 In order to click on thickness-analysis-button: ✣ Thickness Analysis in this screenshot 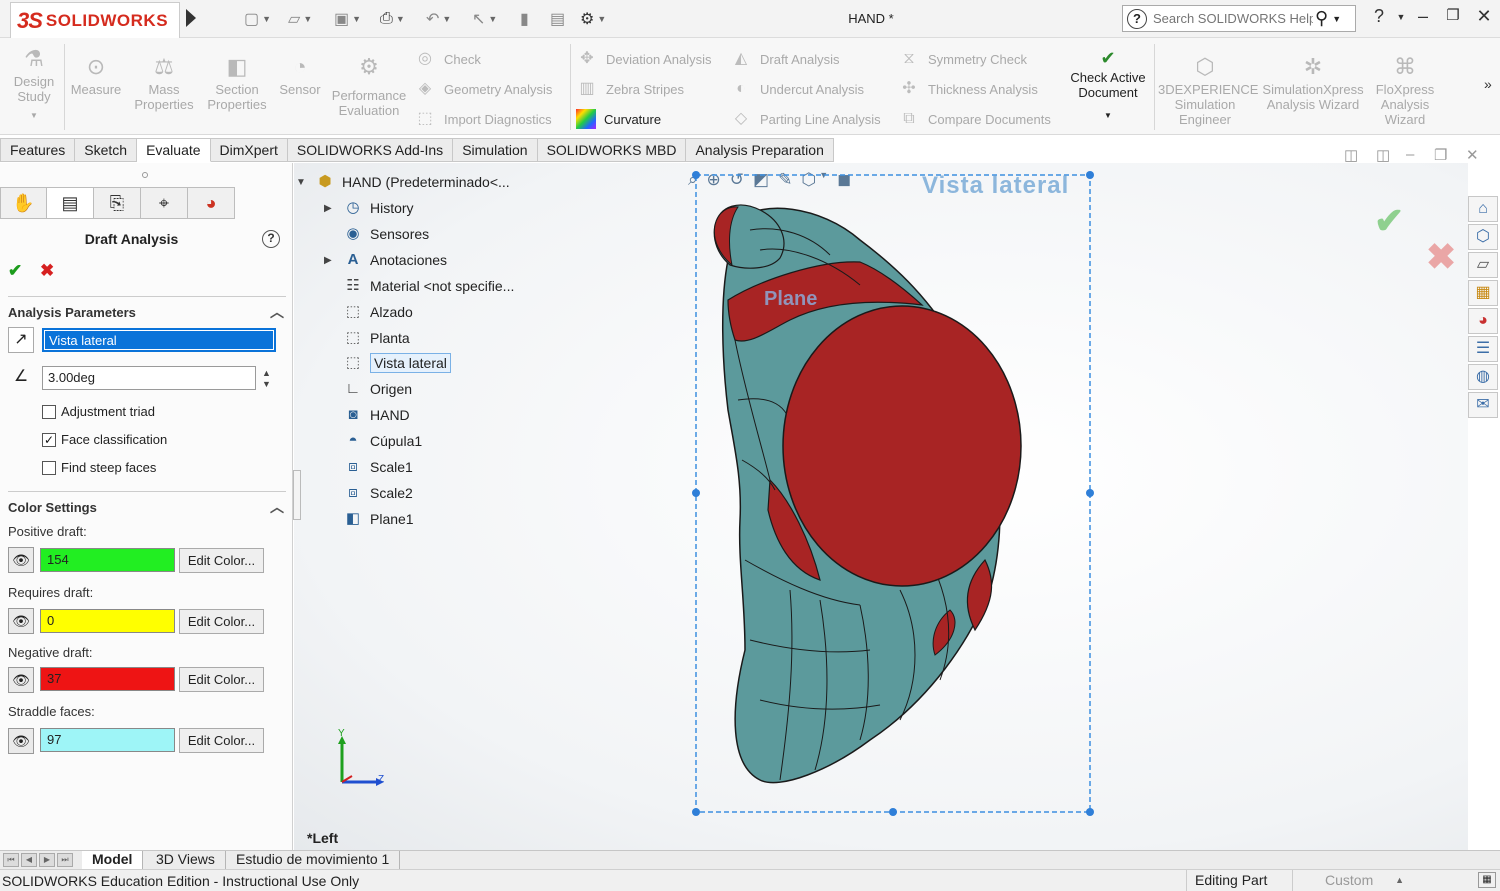, I will do `click(968, 89)`.